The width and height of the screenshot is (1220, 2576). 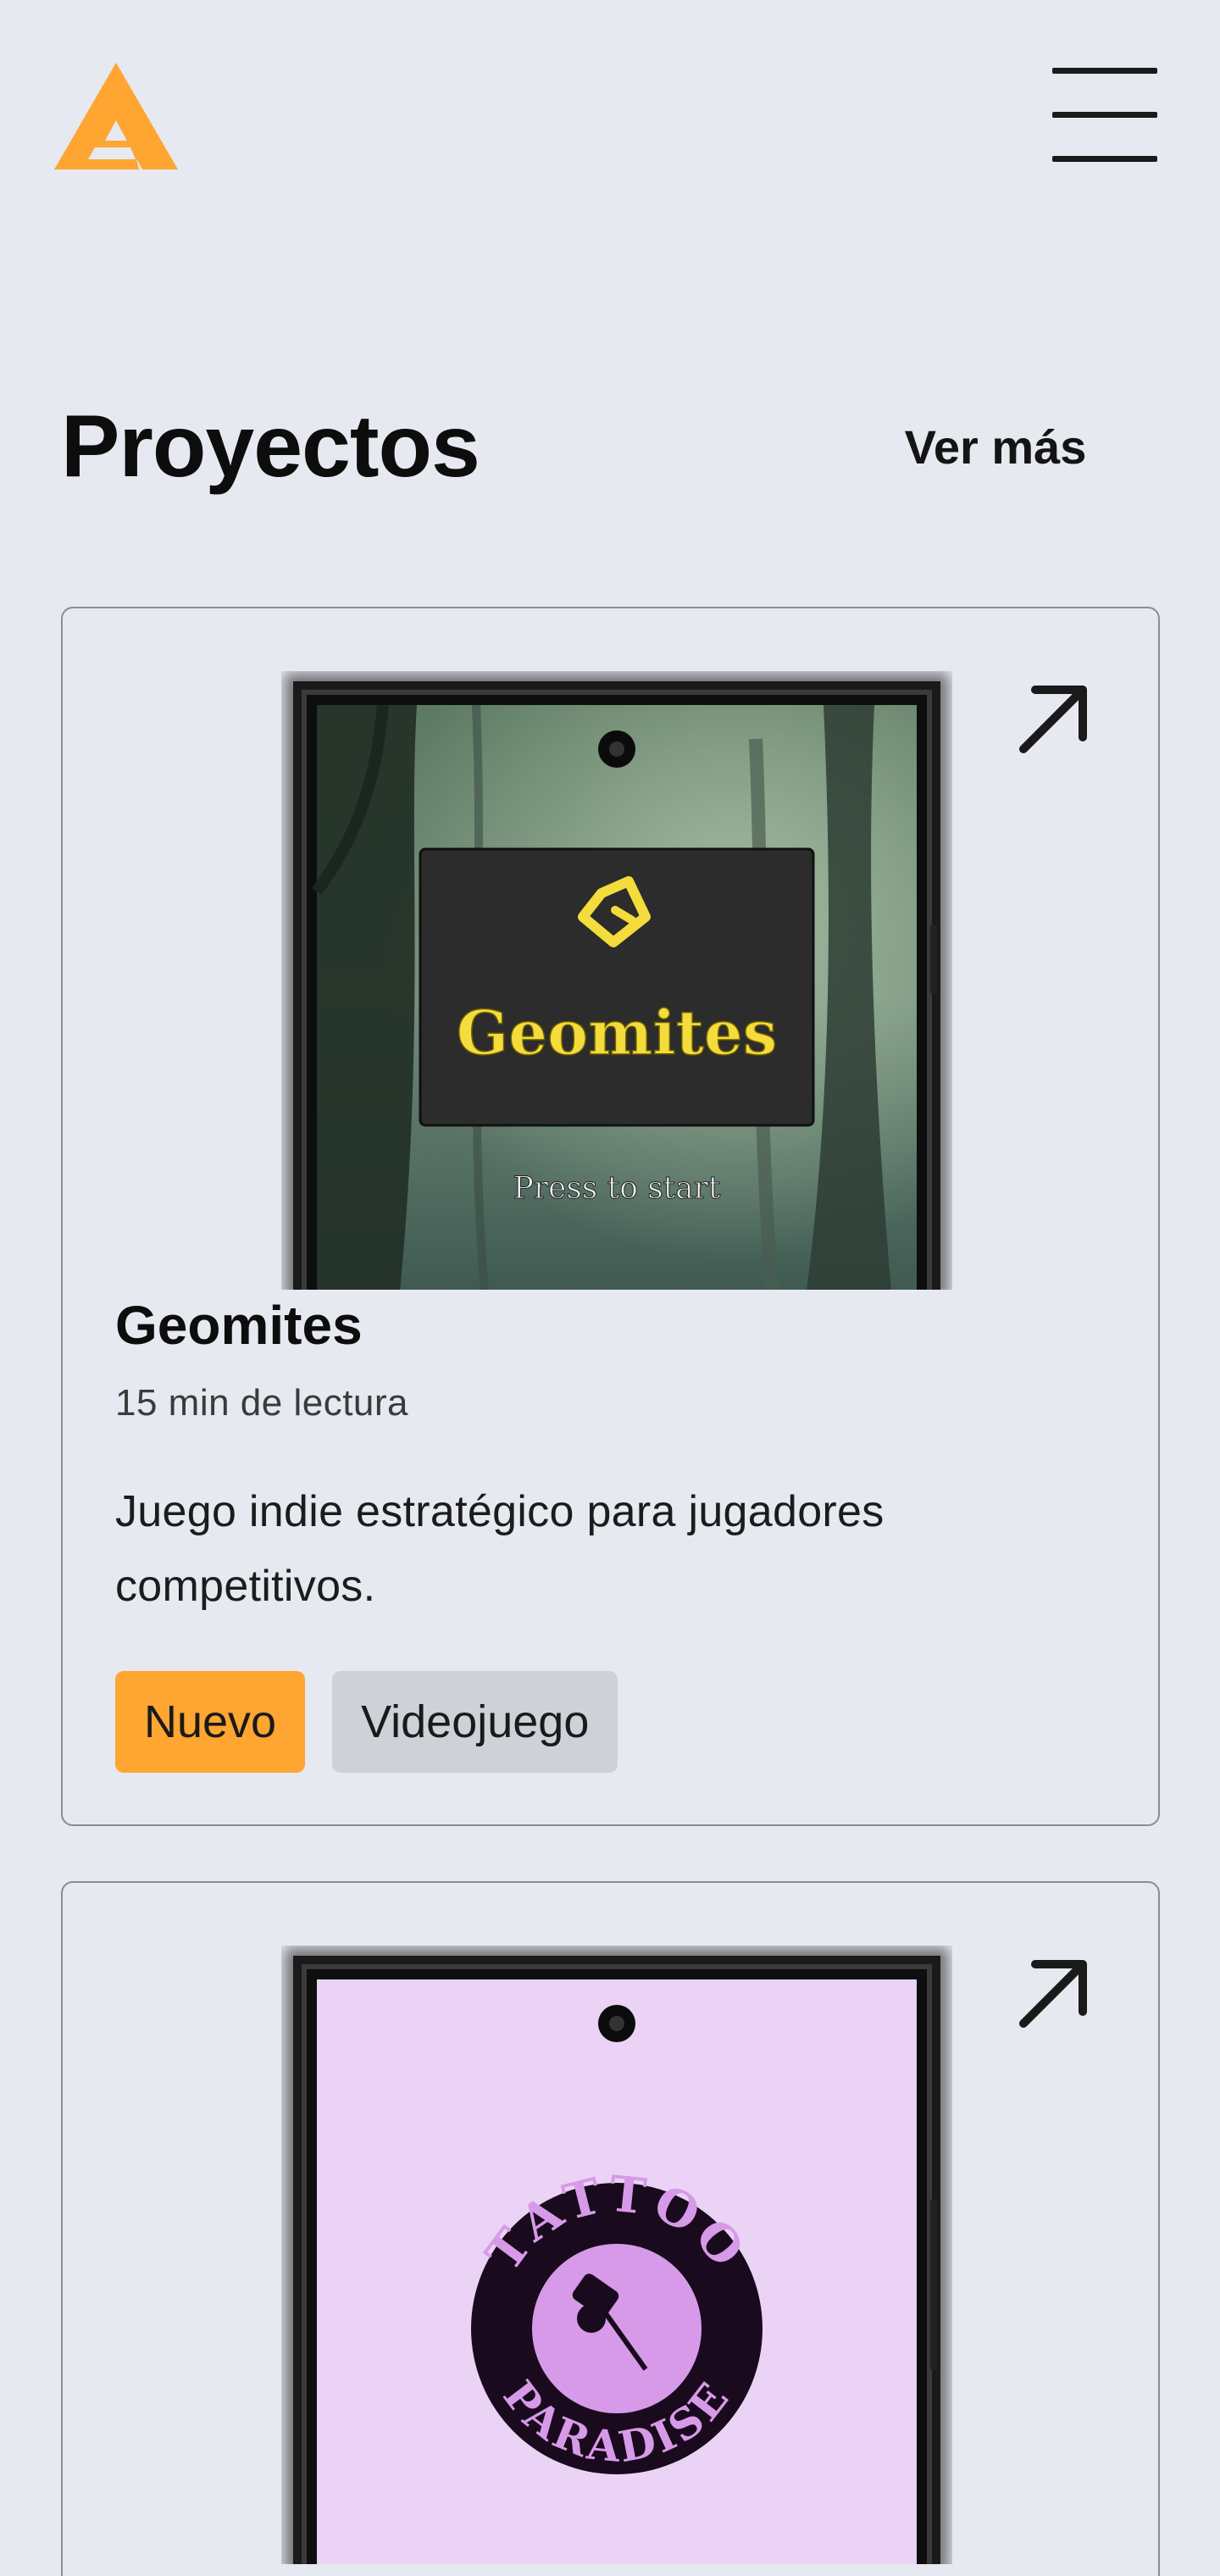 I want to click on read-time: 15 min de lectura, so click(x=262, y=1403).